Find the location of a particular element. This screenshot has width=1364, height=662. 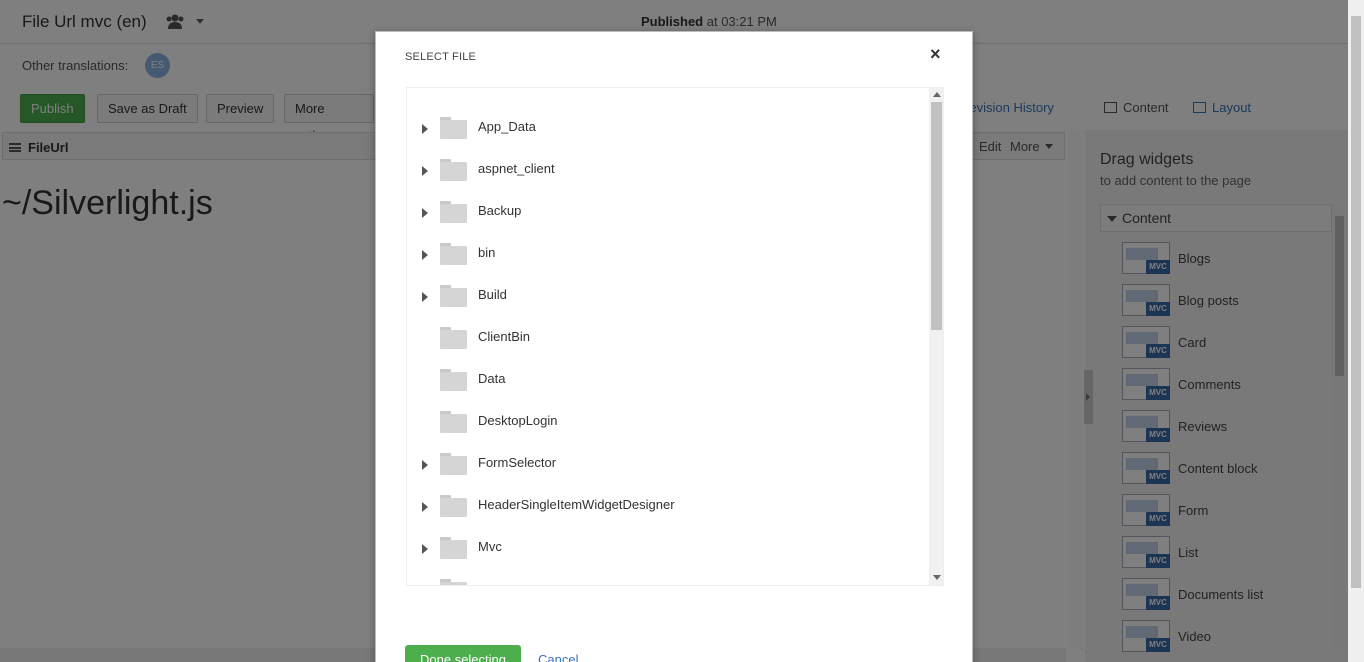

folder-row: Build is located at coordinates (667, 298).